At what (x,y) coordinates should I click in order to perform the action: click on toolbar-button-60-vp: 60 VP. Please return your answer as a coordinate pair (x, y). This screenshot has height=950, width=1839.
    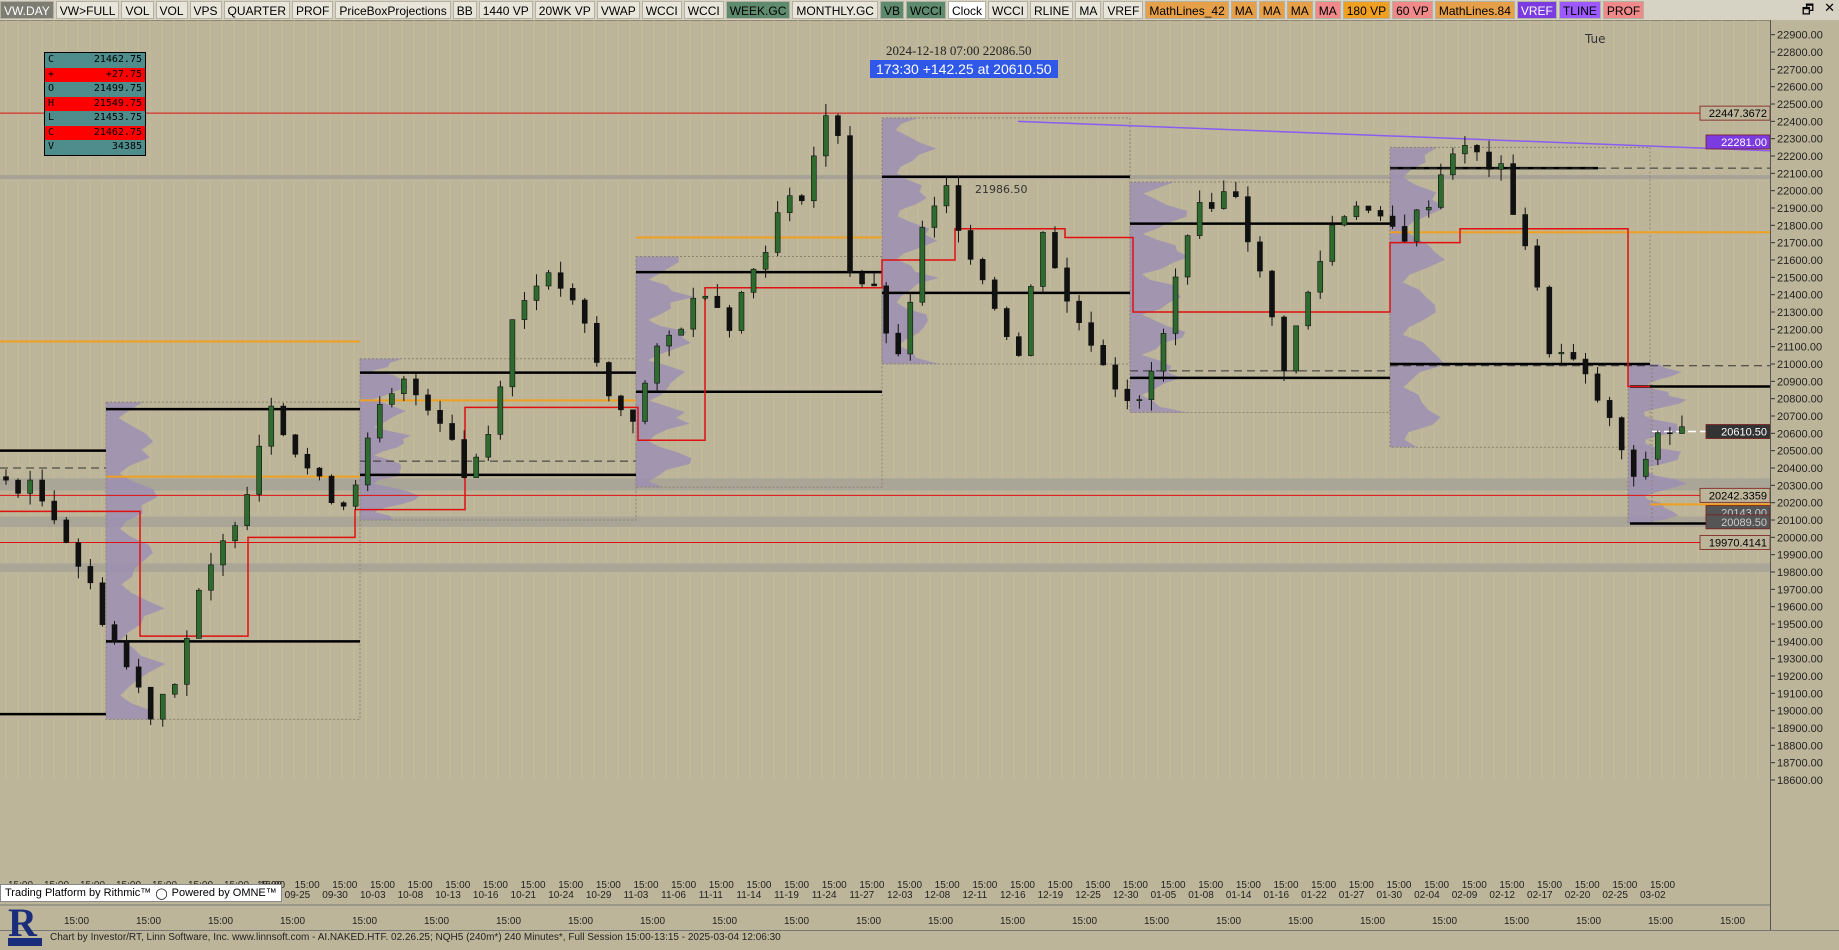
    Looking at the image, I should click on (1412, 10).